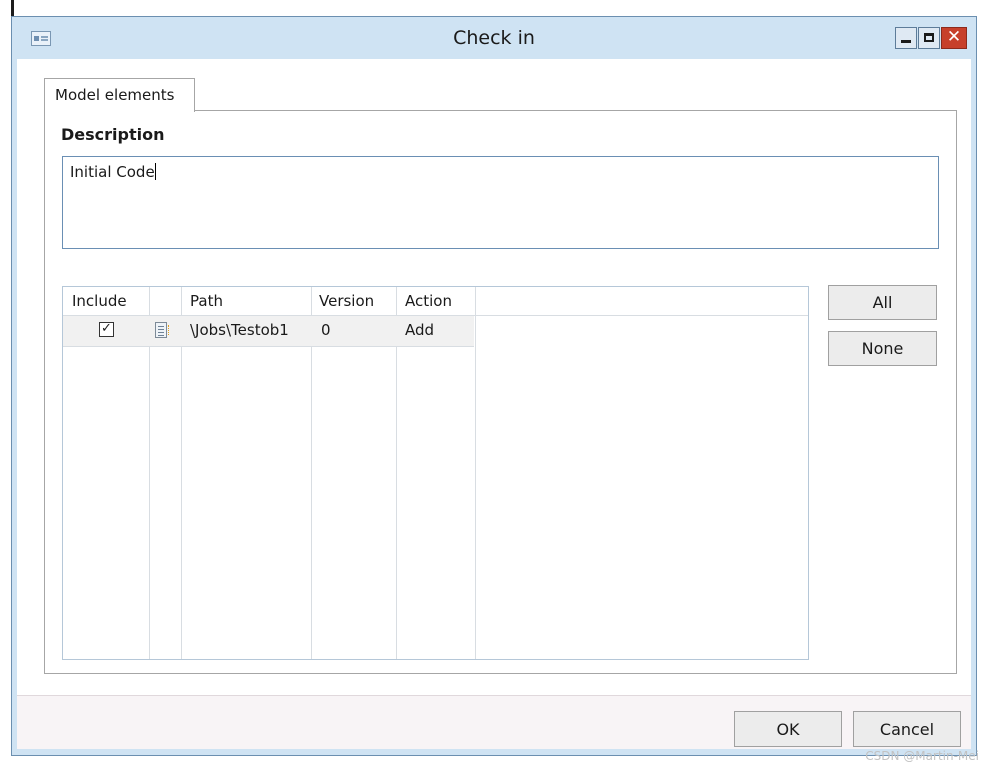 This screenshot has height=766, width=985. Describe the element at coordinates (906, 38) in the screenshot. I see `minimize-button` at that location.